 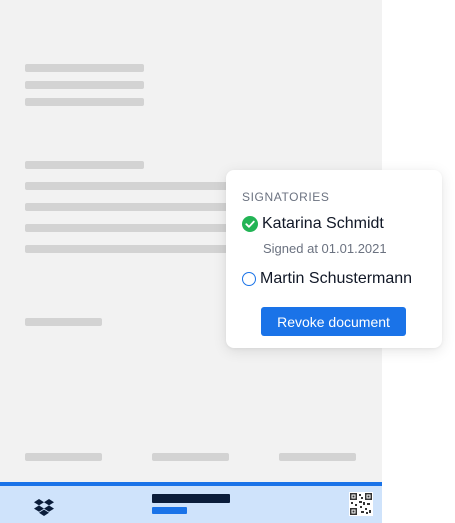 I want to click on footer-link-bar, so click(x=169, y=510).